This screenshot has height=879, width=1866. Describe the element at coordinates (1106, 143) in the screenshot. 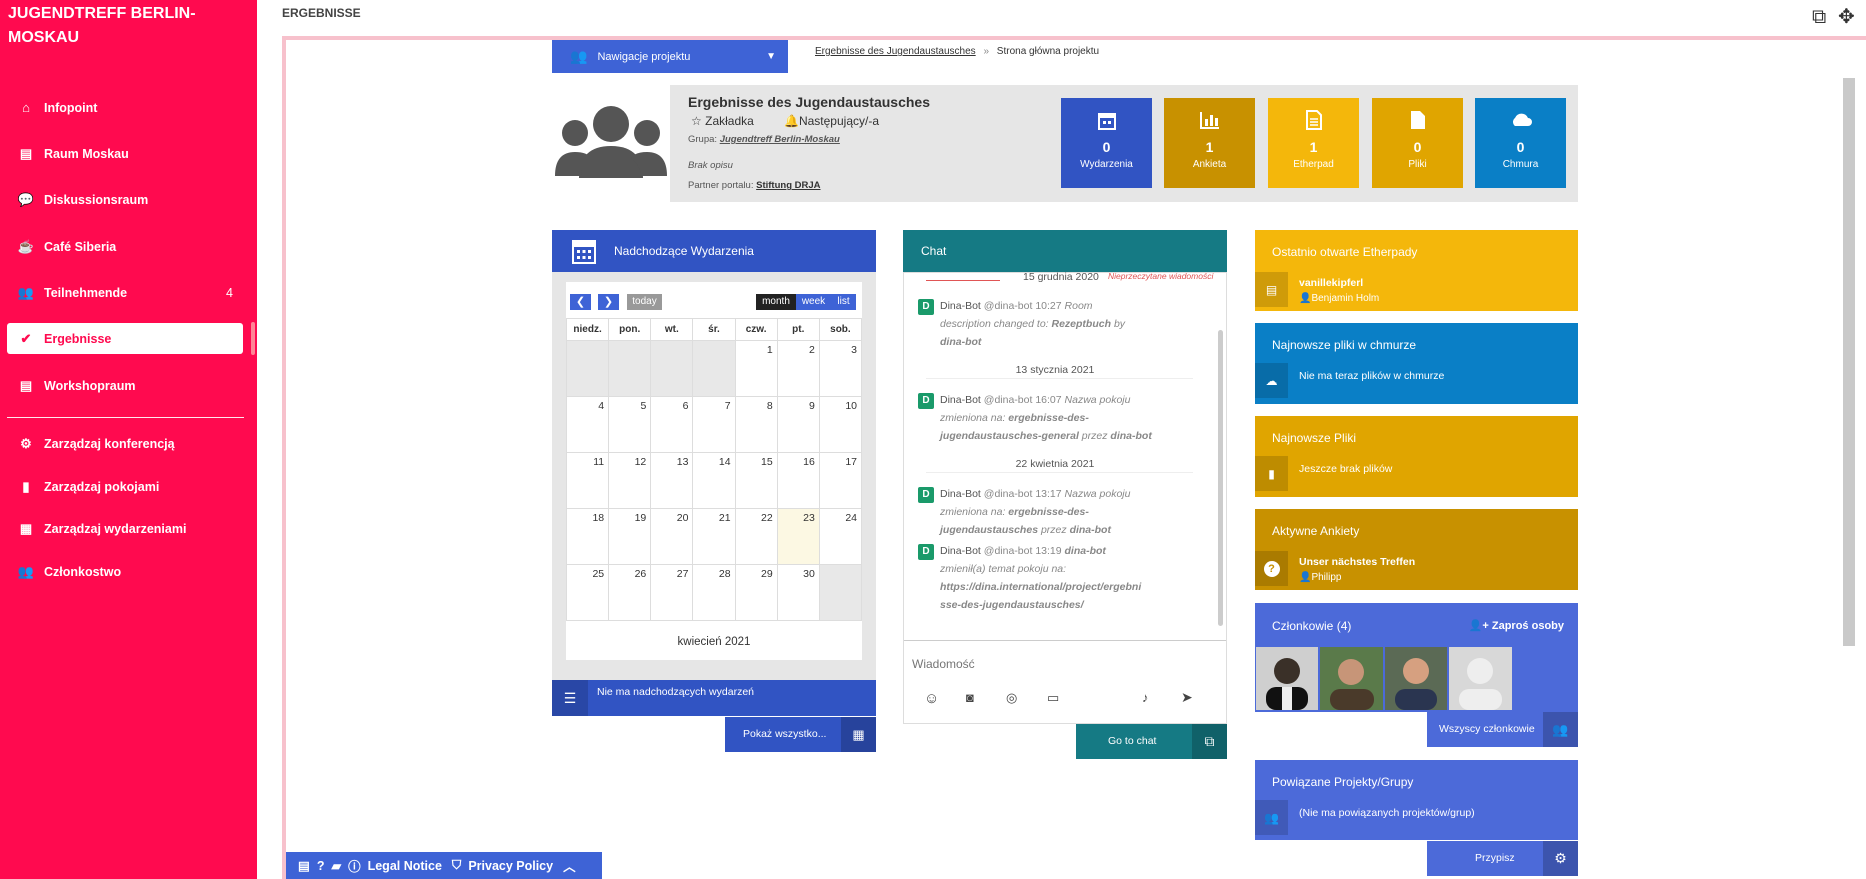

I see `tile-events: 0 Wydarzenia` at that location.